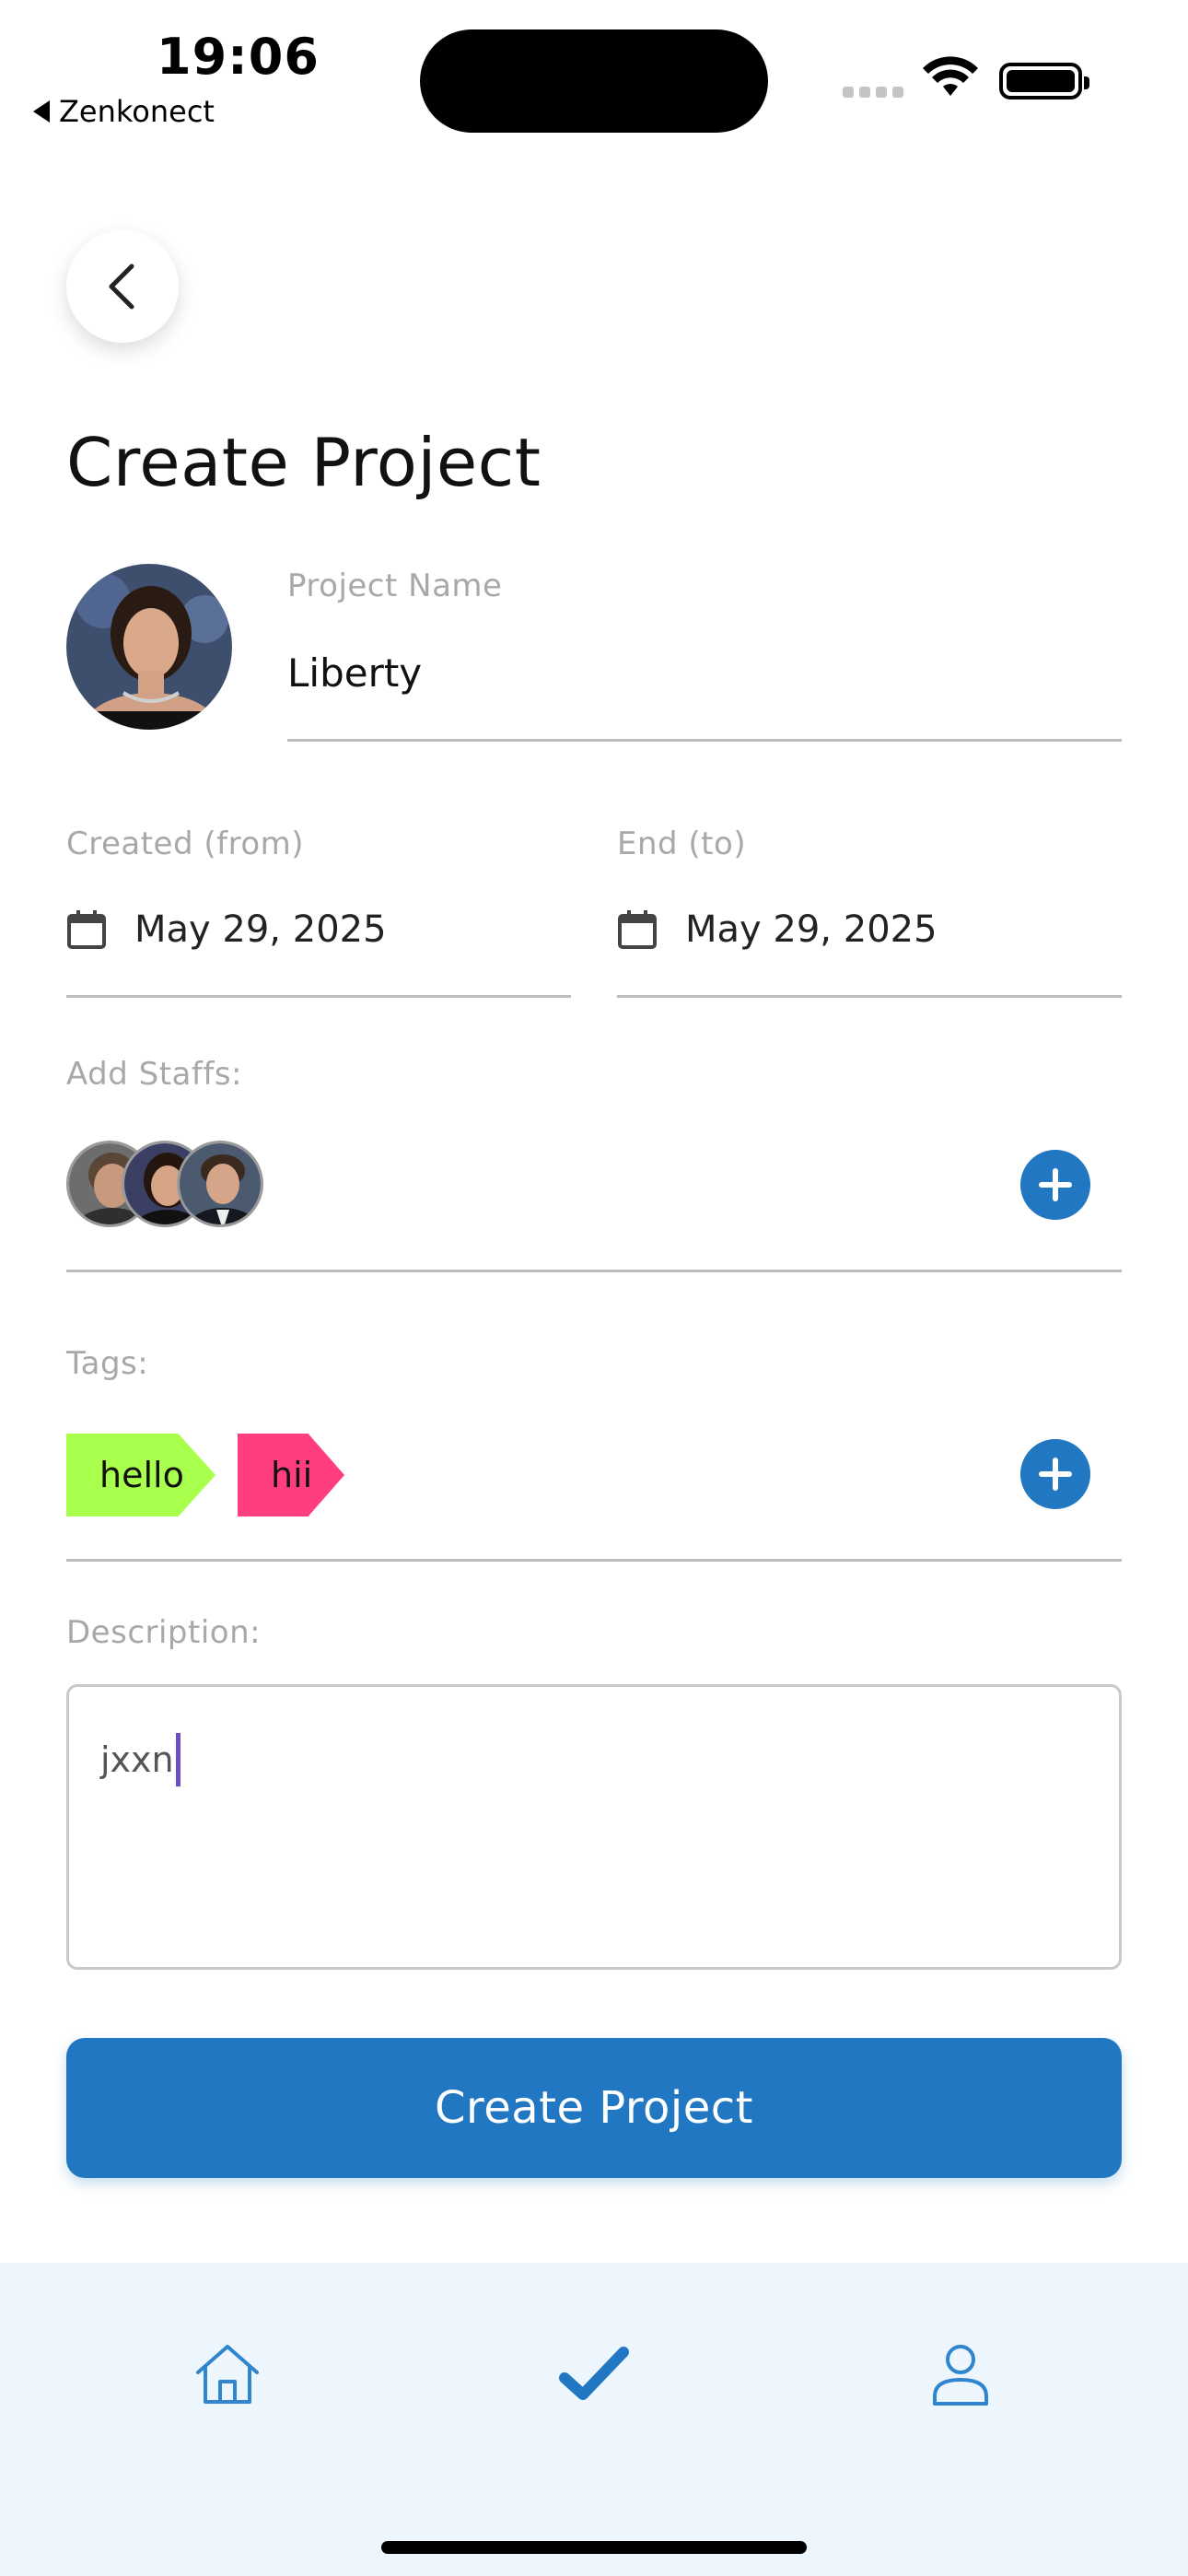 The height and width of the screenshot is (2576, 1188). I want to click on back-to-app-link: Zenkonect, so click(124, 111).